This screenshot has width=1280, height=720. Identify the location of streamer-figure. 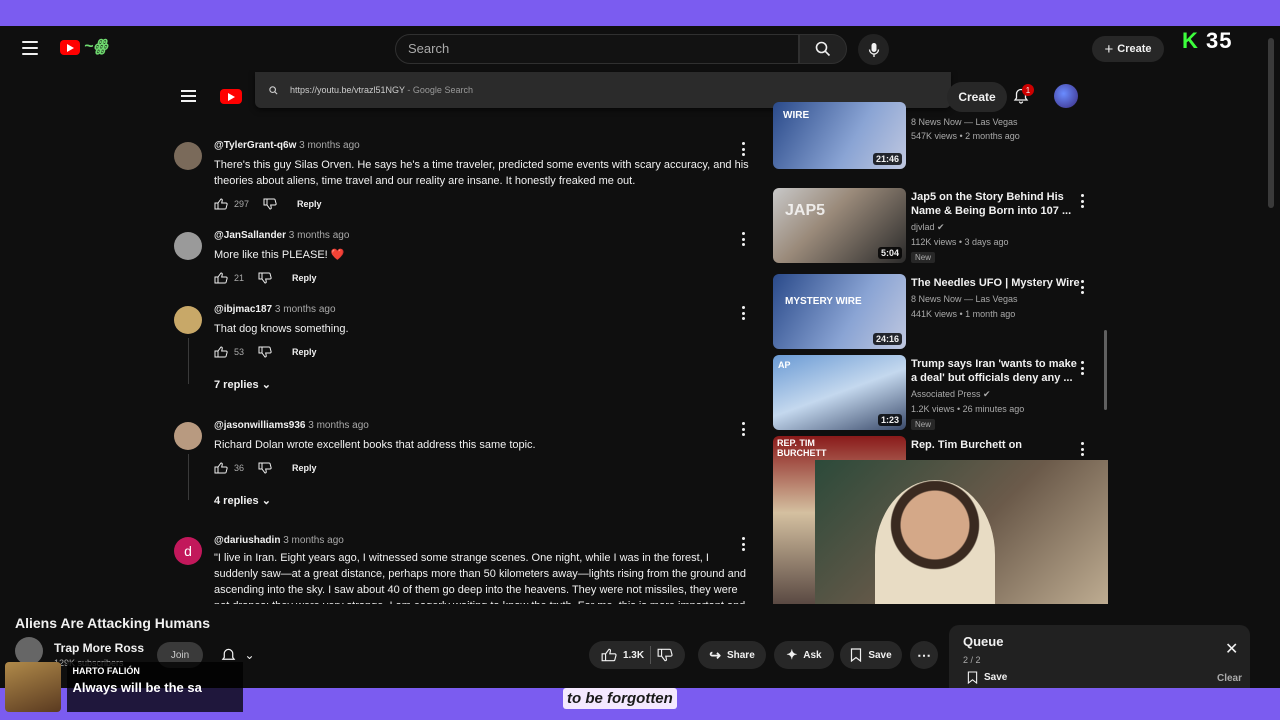
(935, 542).